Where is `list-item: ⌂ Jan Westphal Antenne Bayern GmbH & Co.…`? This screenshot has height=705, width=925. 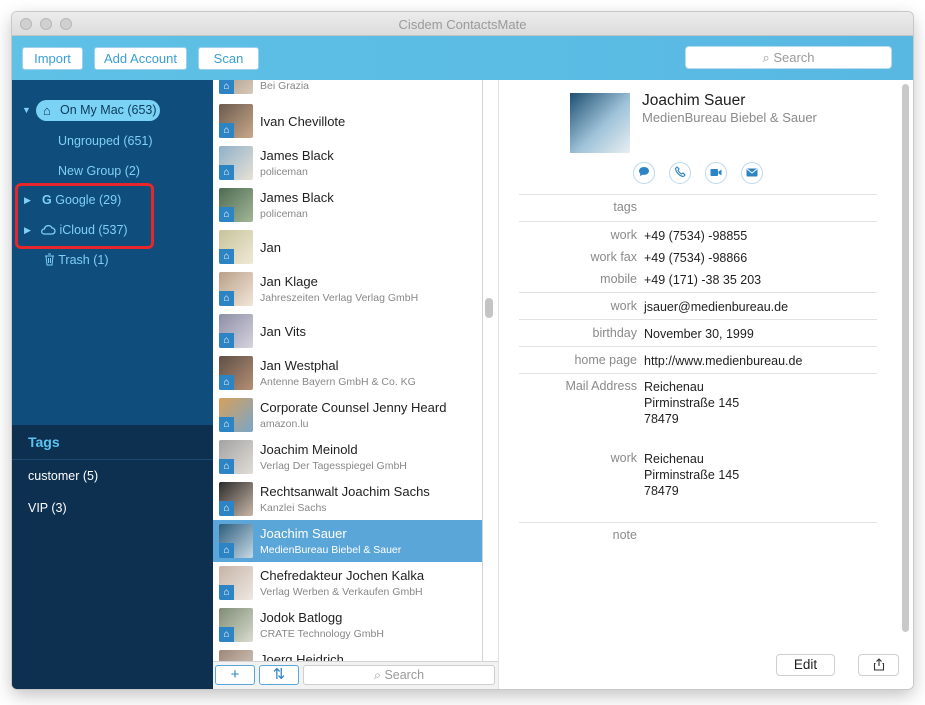 list-item: ⌂ Jan Westphal Antenne Bayern GmbH & Co.… is located at coordinates (347, 373).